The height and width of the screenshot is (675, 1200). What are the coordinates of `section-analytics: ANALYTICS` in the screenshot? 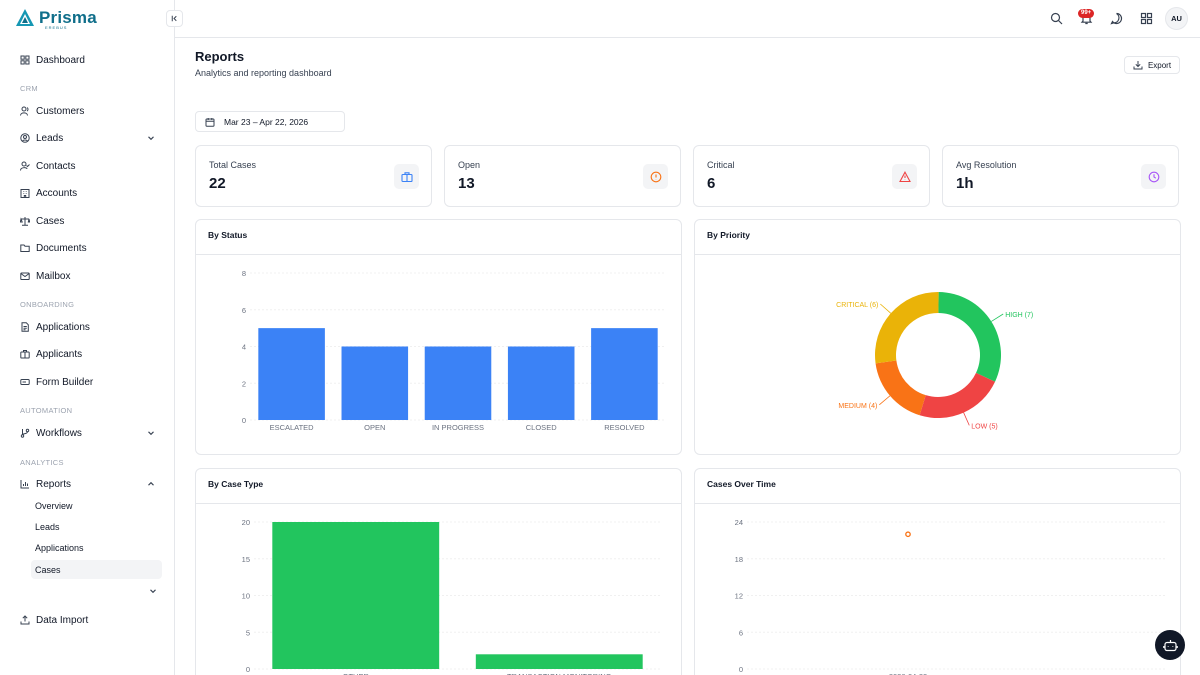 It's located at (42, 462).